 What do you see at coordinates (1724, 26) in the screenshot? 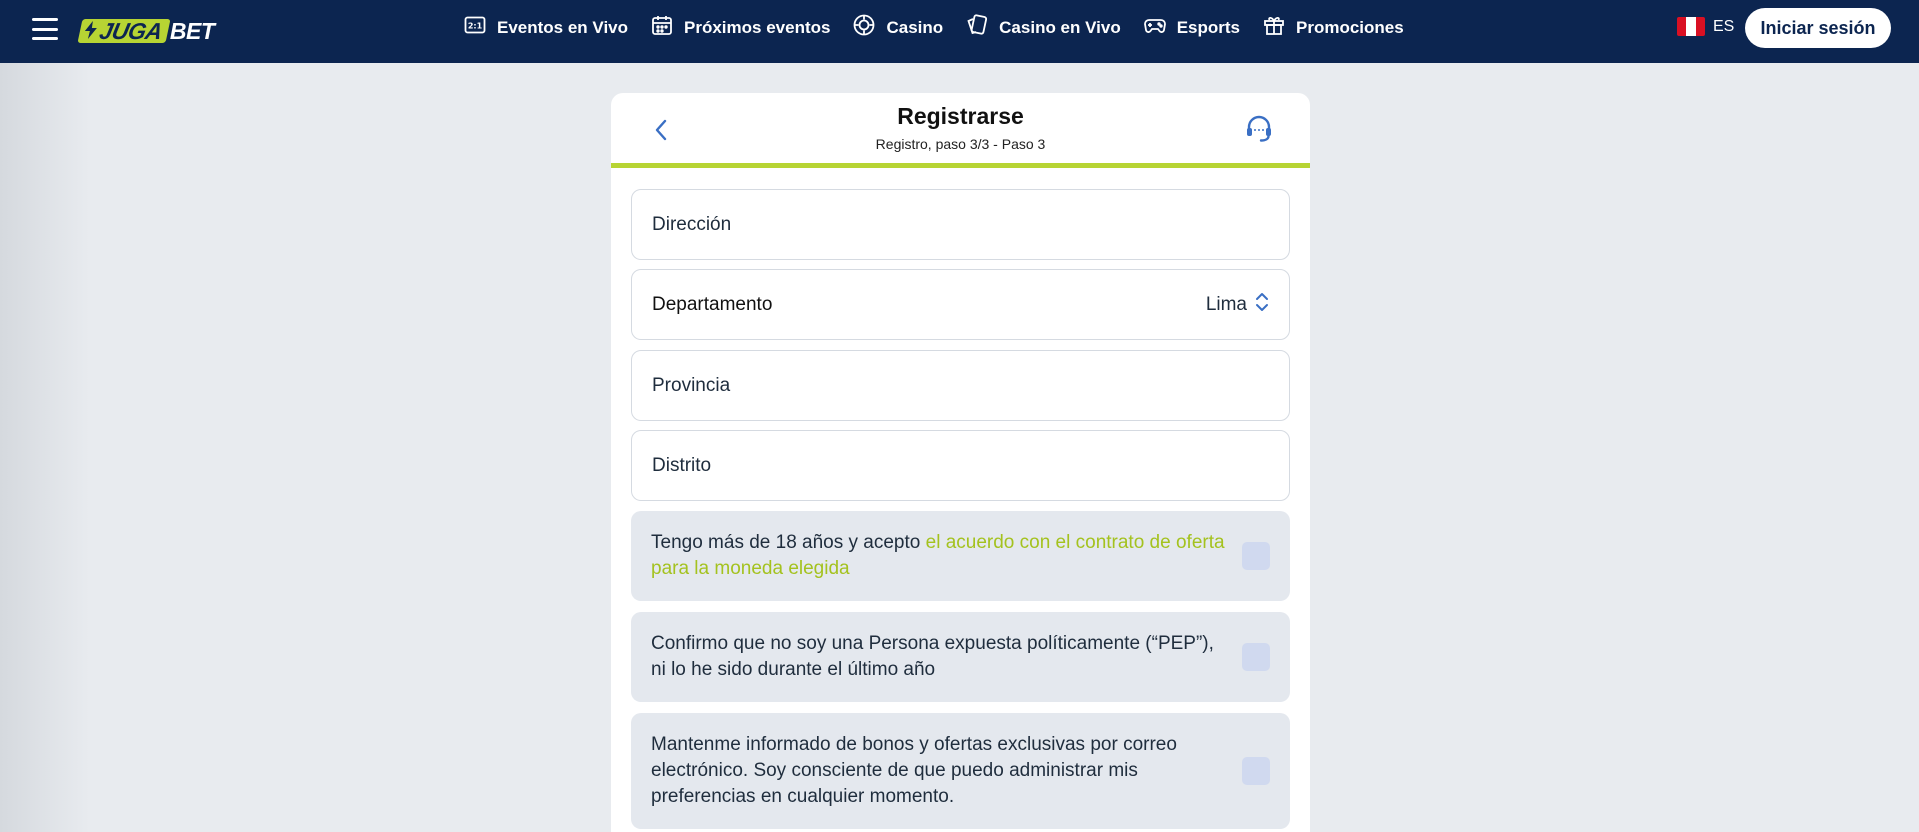
I see `language-code: ES` at bounding box center [1724, 26].